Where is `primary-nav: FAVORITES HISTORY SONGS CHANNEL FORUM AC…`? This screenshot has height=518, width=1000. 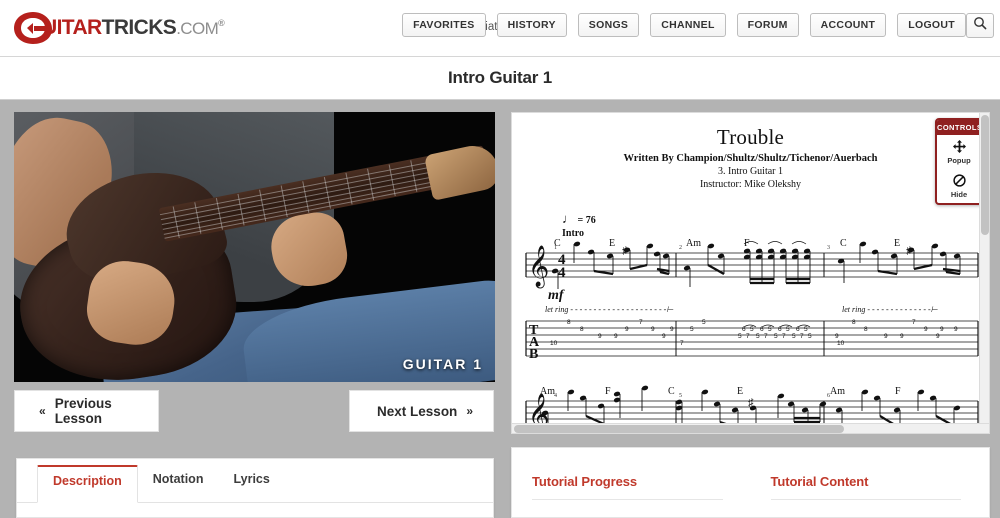
primary-nav: FAVORITES HISTORY SONGS CHANNEL FORUM AC… is located at coordinates (684, 25).